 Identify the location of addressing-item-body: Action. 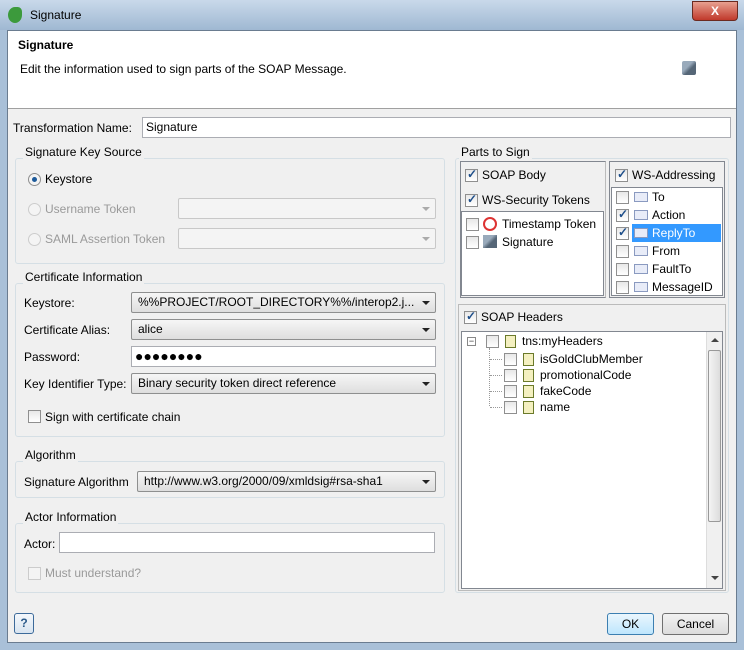
(675, 215).